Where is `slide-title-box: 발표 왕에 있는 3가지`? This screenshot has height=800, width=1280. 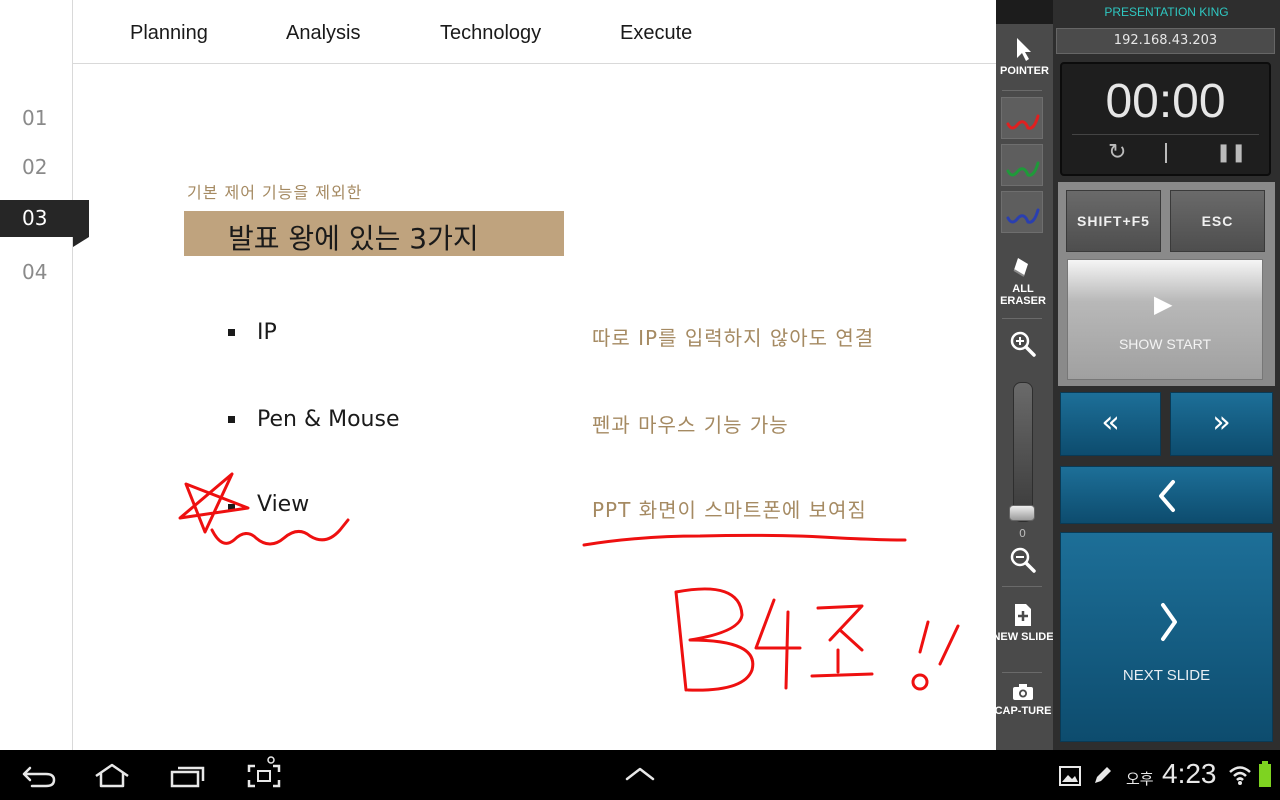 slide-title-box: 발표 왕에 있는 3가지 is located at coordinates (374, 233).